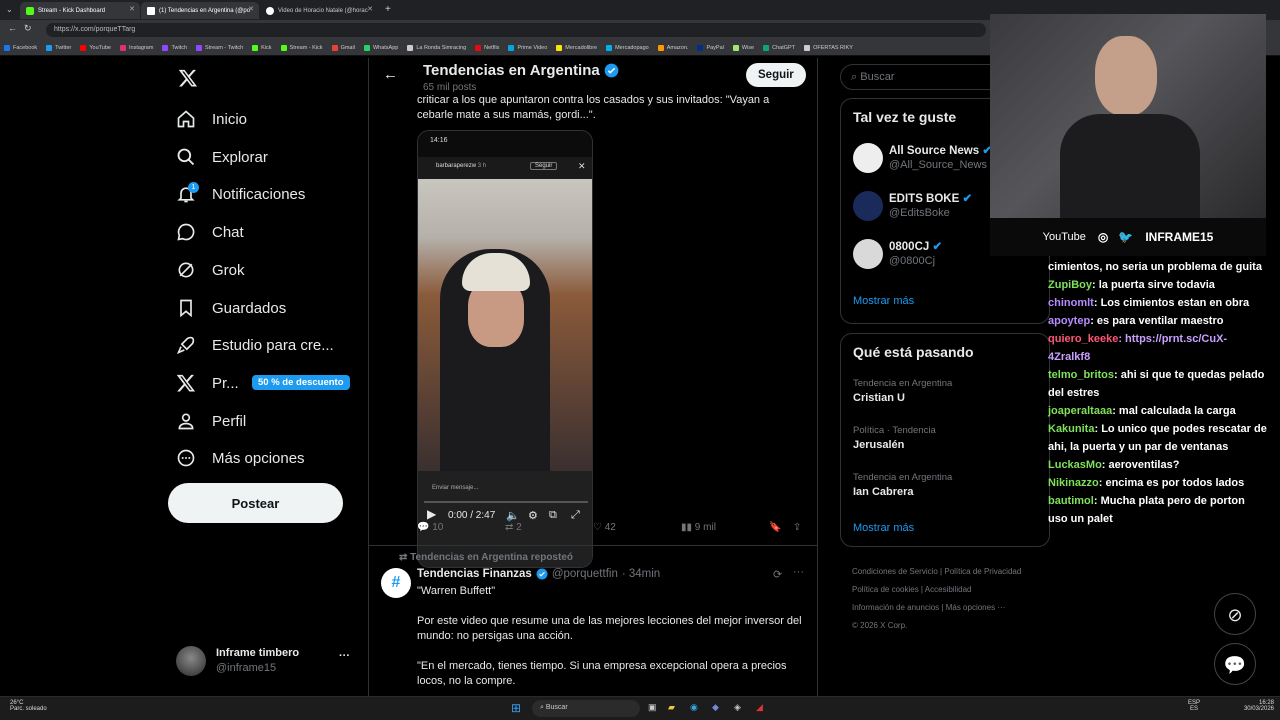 Image resolution: width=1280 pixels, height=720 pixels. Describe the element at coordinates (431, 514) in the screenshot. I see `play-icon: ▶` at that location.